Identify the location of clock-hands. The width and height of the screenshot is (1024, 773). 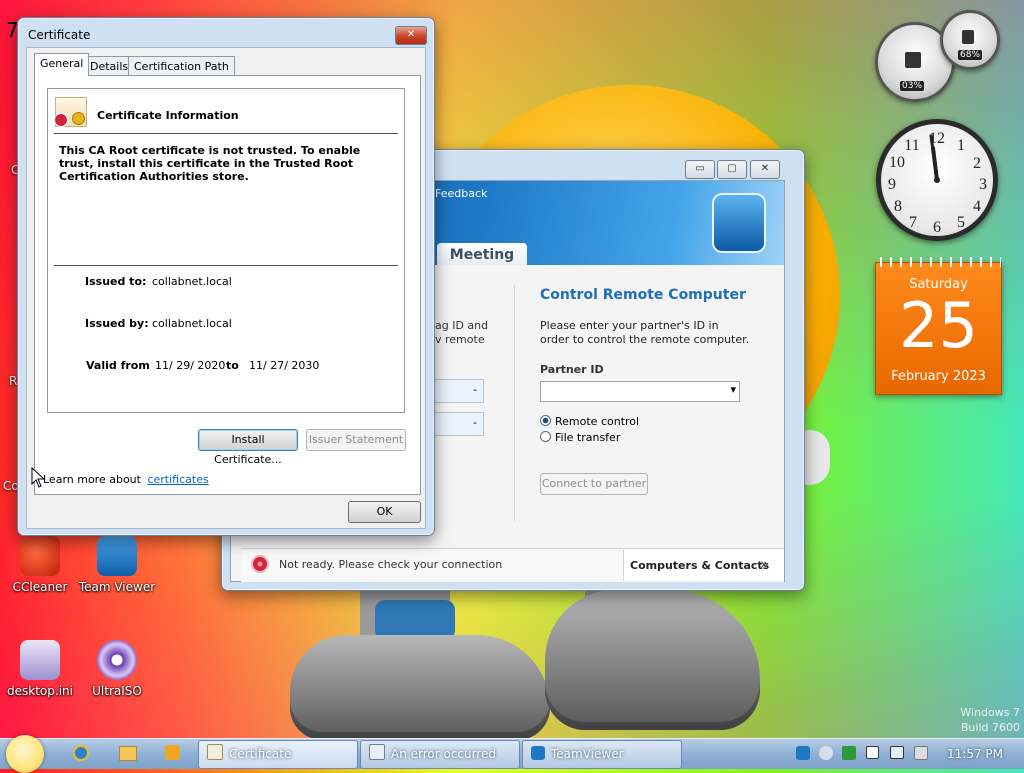
(934, 158).